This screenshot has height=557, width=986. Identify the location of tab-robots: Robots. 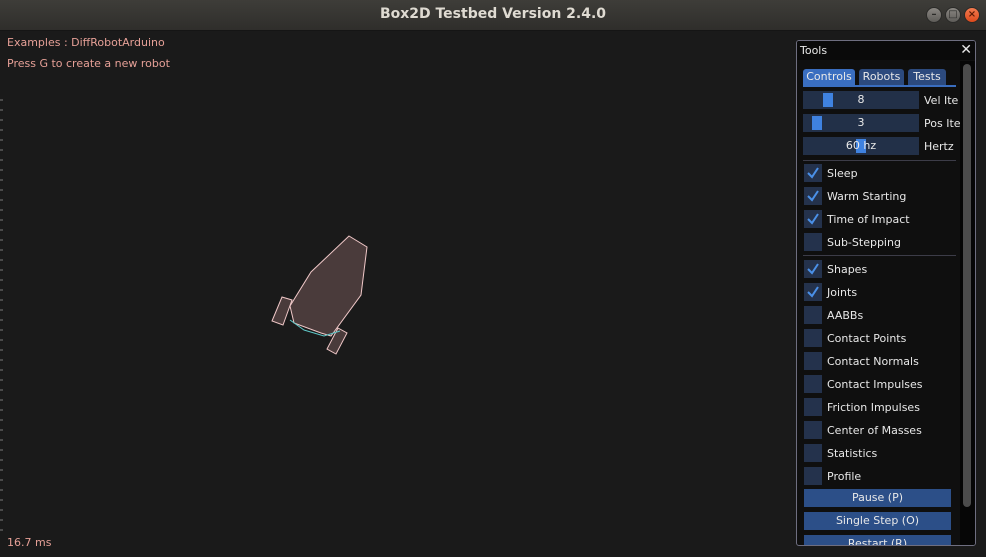
(881, 77).